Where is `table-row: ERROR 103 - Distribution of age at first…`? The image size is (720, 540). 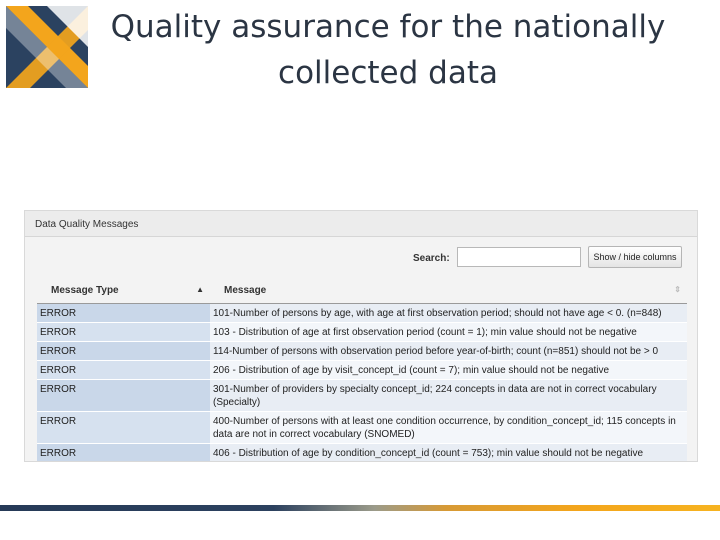 table-row: ERROR 103 - Distribution of age at first… is located at coordinates (362, 332).